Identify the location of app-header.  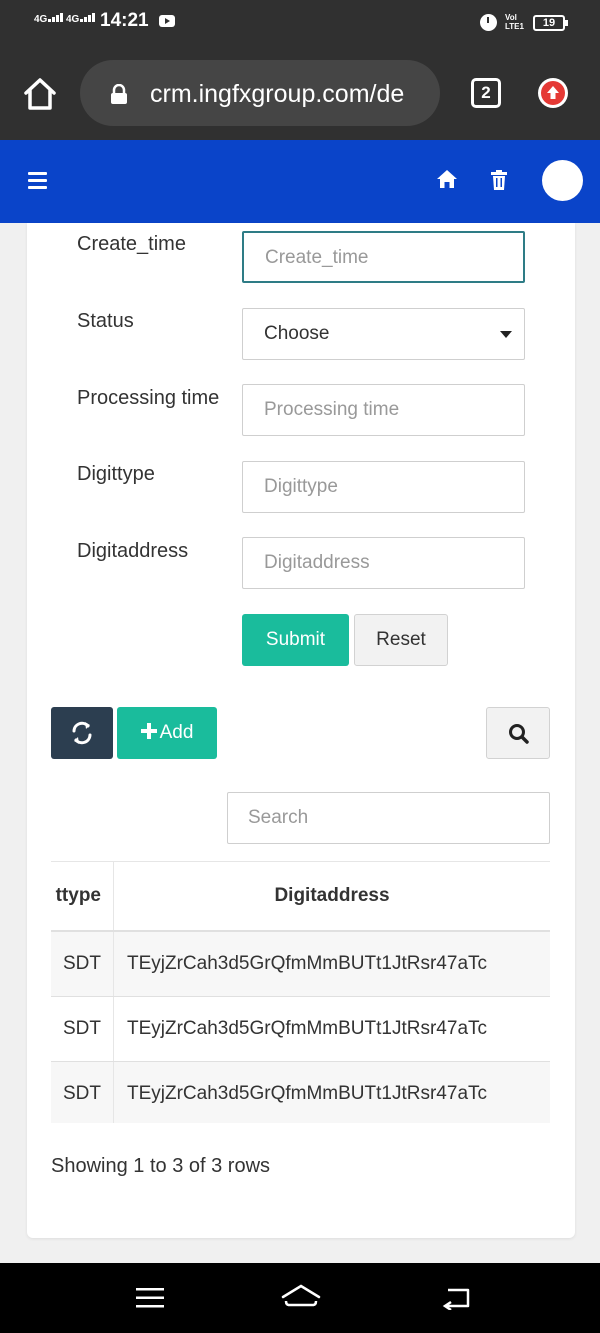
(300, 181).